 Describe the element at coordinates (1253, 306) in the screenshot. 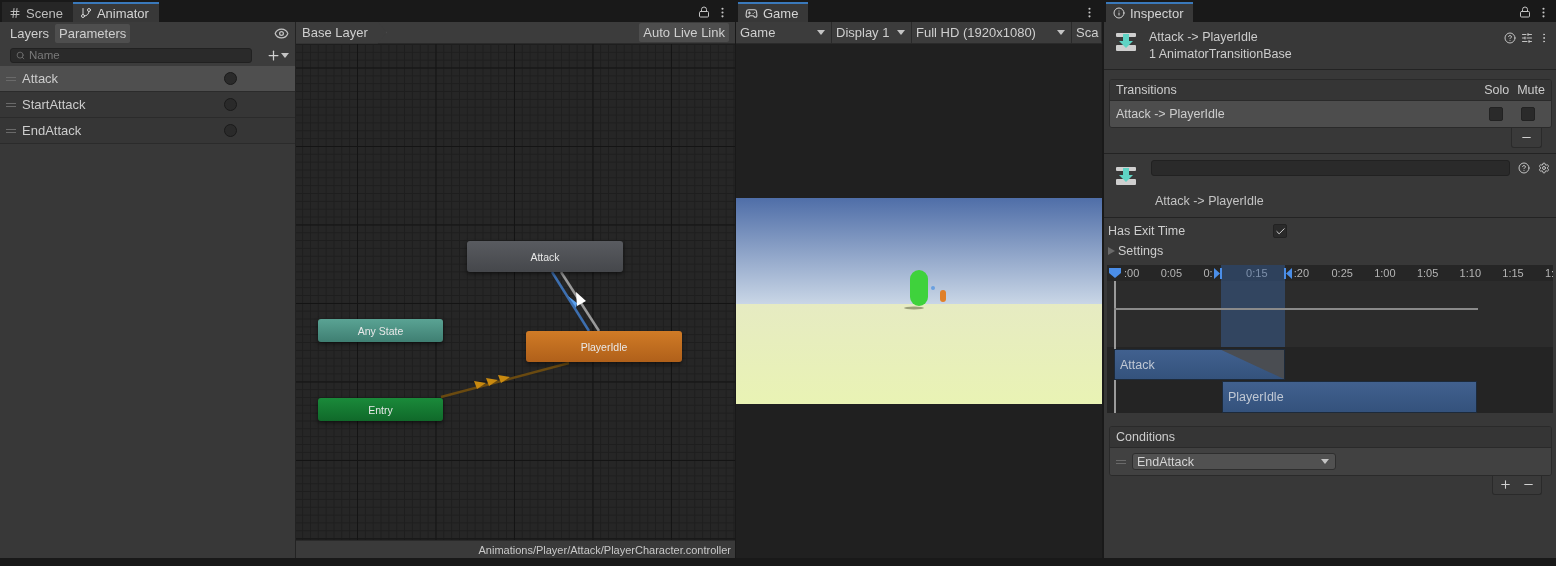

I see `transition-range` at that location.